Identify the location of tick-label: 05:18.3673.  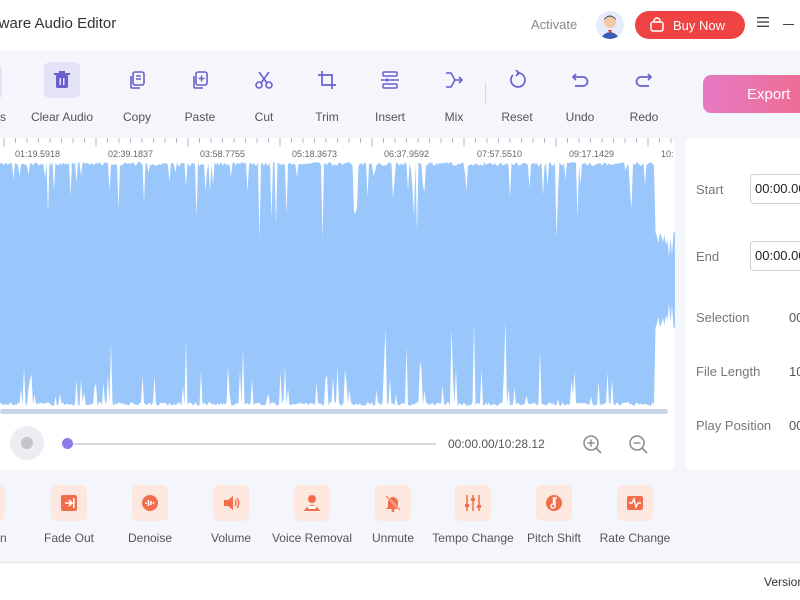
(315, 154).